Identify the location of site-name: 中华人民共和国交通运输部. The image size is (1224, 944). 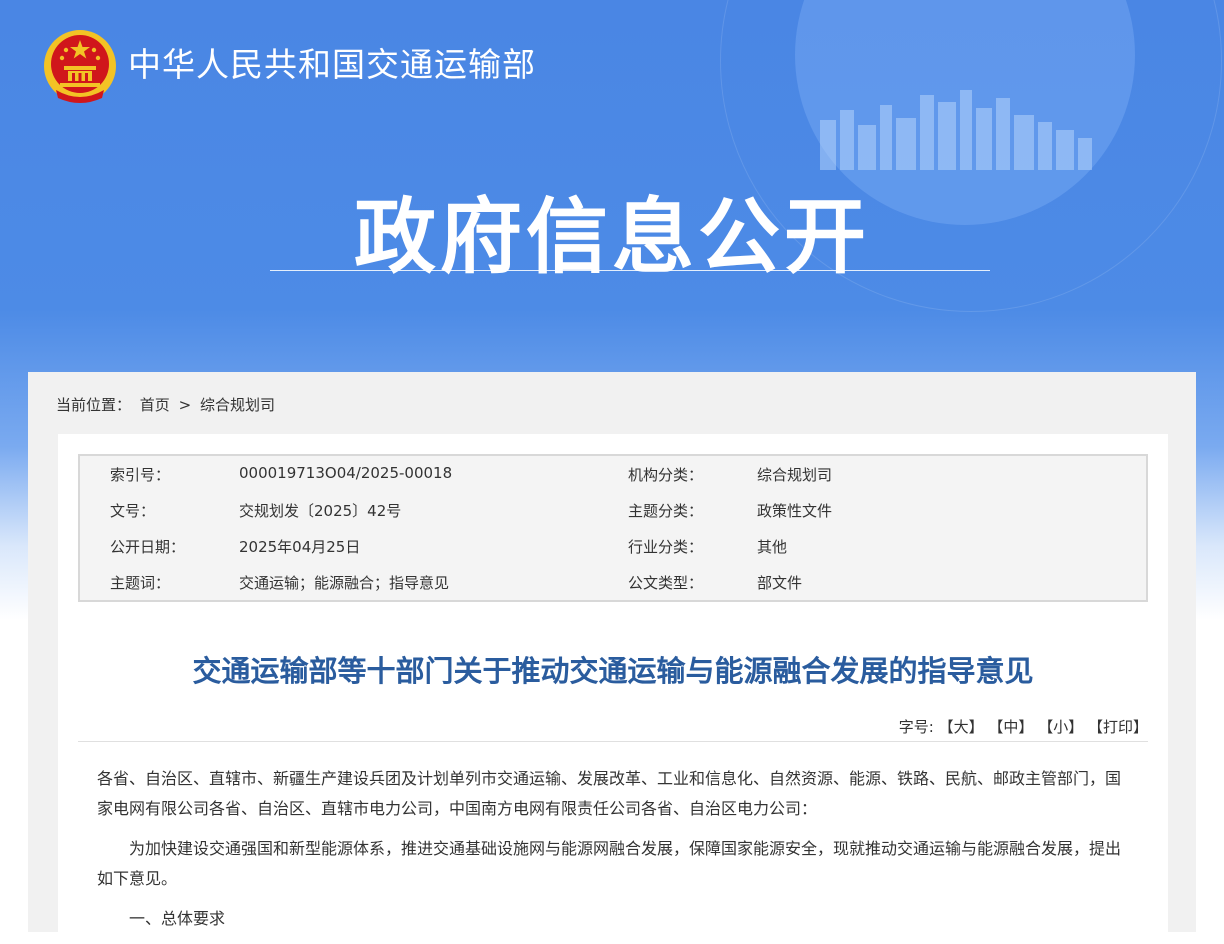
(332, 62).